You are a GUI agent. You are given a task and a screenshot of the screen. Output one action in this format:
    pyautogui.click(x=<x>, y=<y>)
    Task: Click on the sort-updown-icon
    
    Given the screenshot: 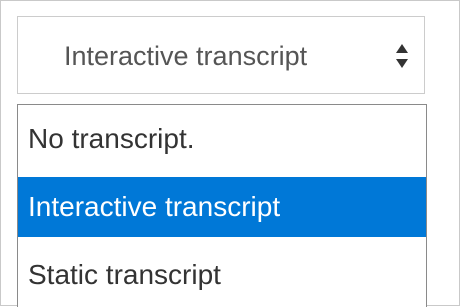 What is the action you would take?
    pyautogui.click(x=402, y=56)
    